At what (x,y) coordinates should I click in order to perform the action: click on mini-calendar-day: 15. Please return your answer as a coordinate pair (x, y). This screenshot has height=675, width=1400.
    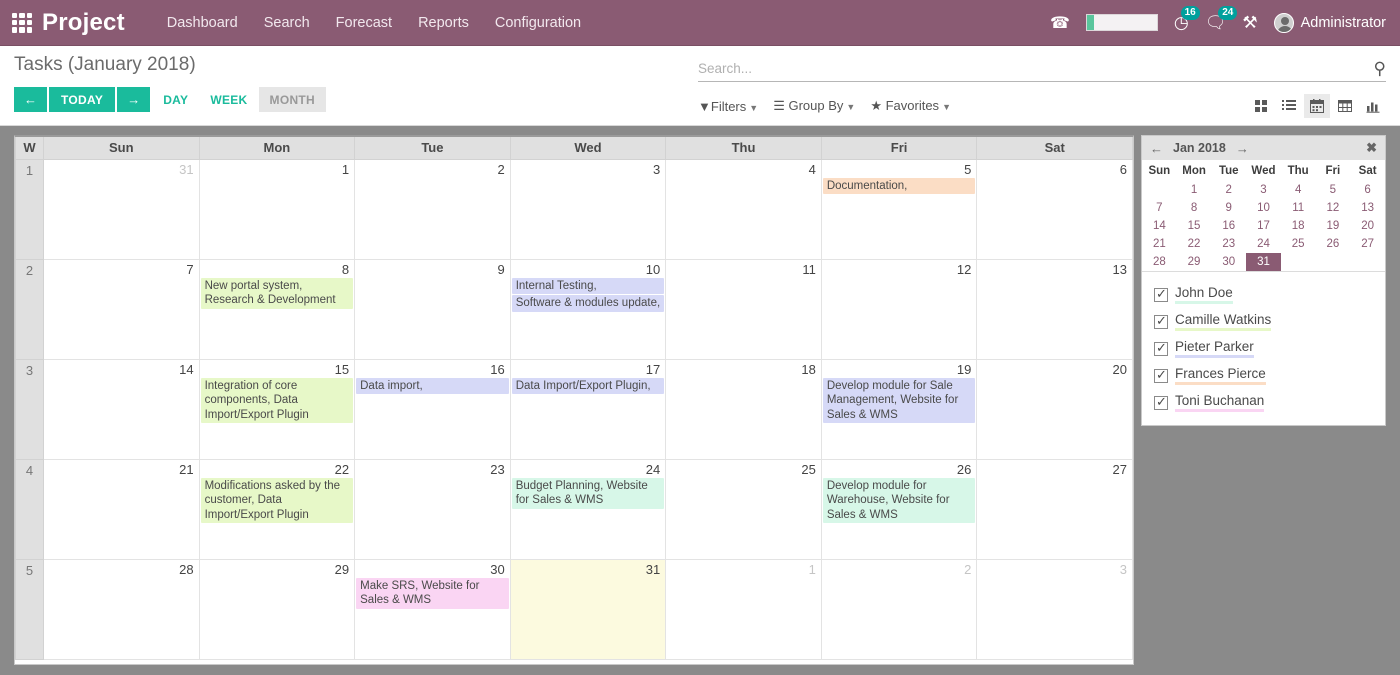
    Looking at the image, I should click on (1194, 226).